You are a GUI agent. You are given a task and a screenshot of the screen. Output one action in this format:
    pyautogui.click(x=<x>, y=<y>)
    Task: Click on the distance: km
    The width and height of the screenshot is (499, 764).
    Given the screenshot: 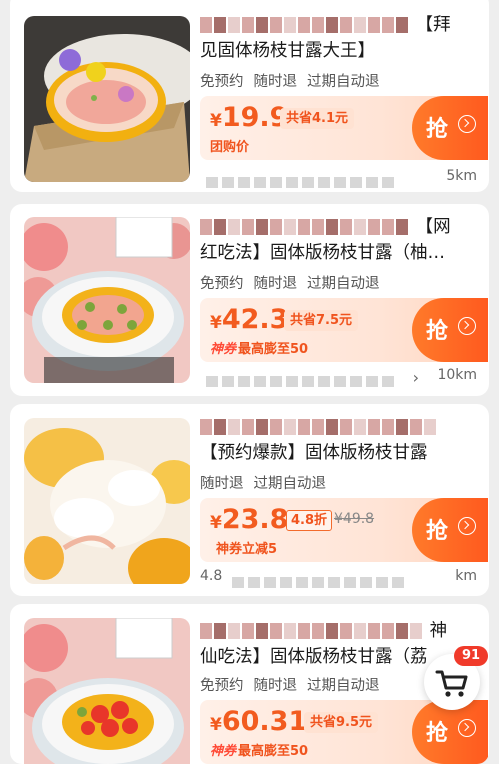 What is the action you would take?
    pyautogui.click(x=466, y=576)
    